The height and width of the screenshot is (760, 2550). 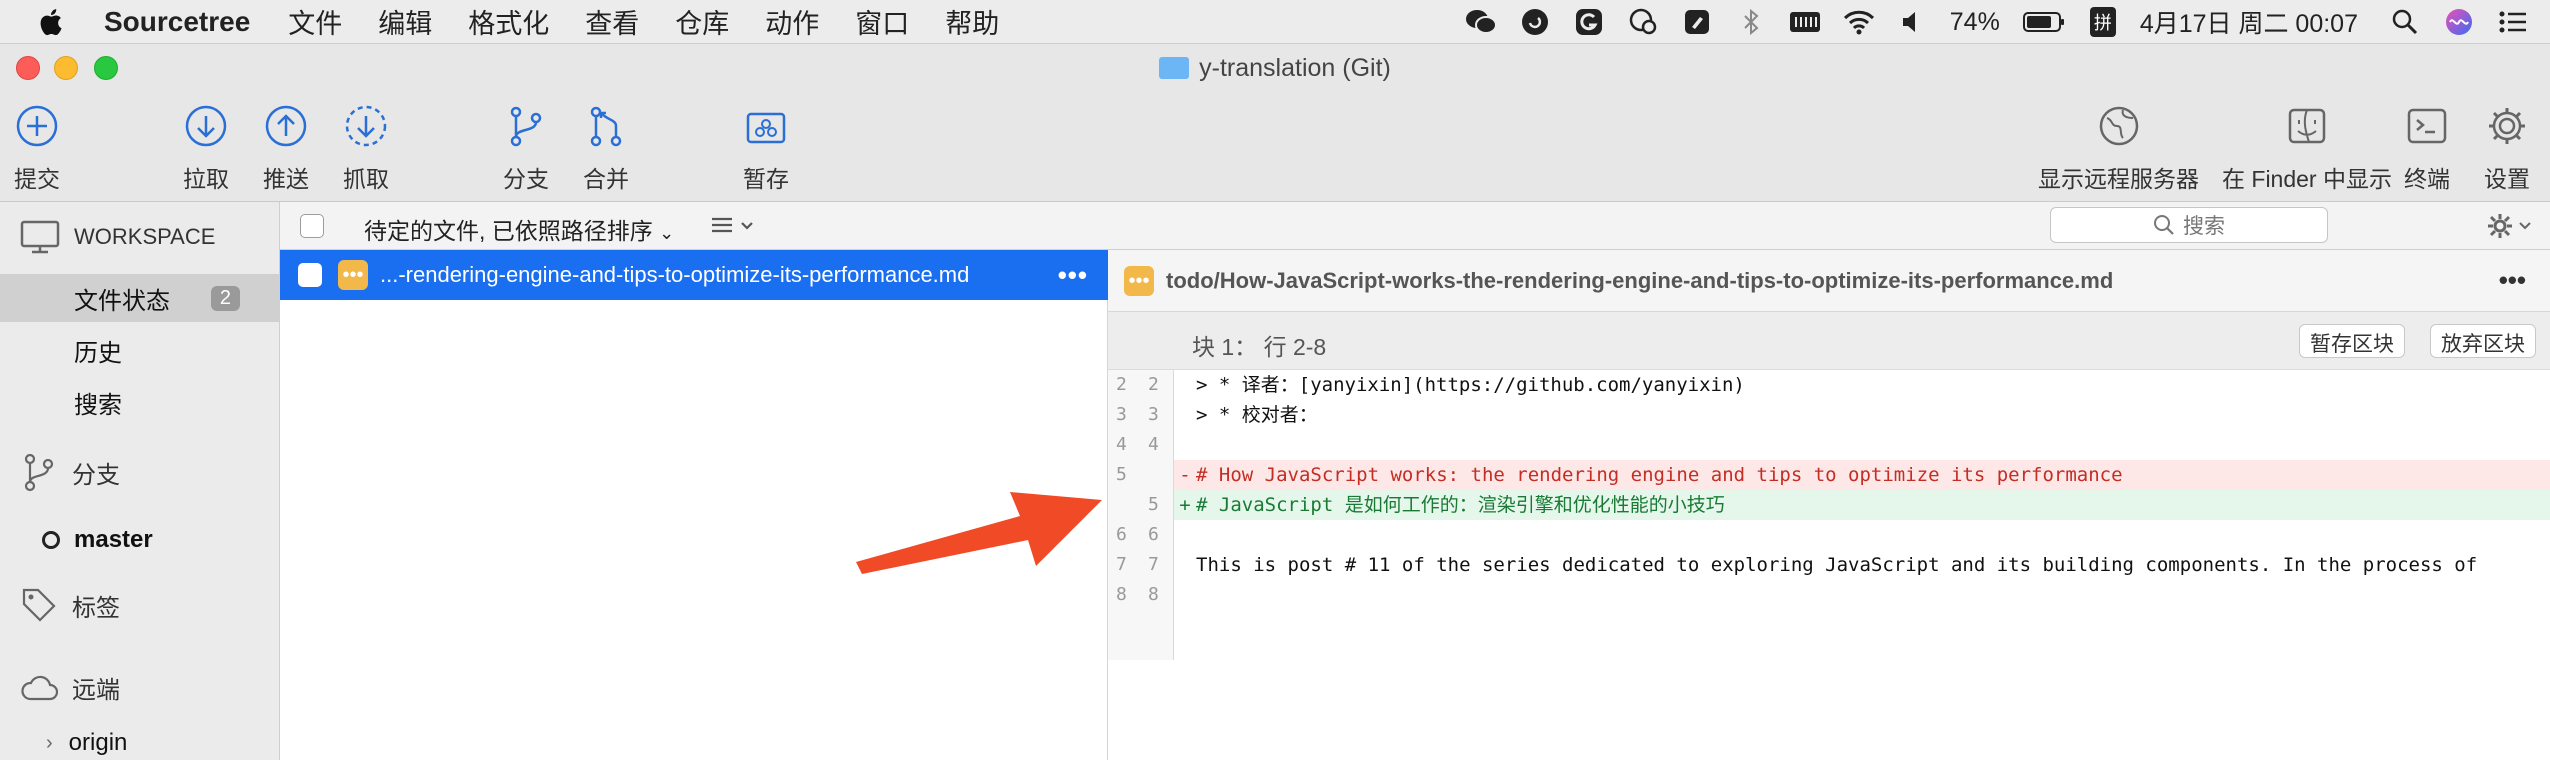 What do you see at coordinates (39, 472) in the screenshot?
I see `branch-icon` at bounding box center [39, 472].